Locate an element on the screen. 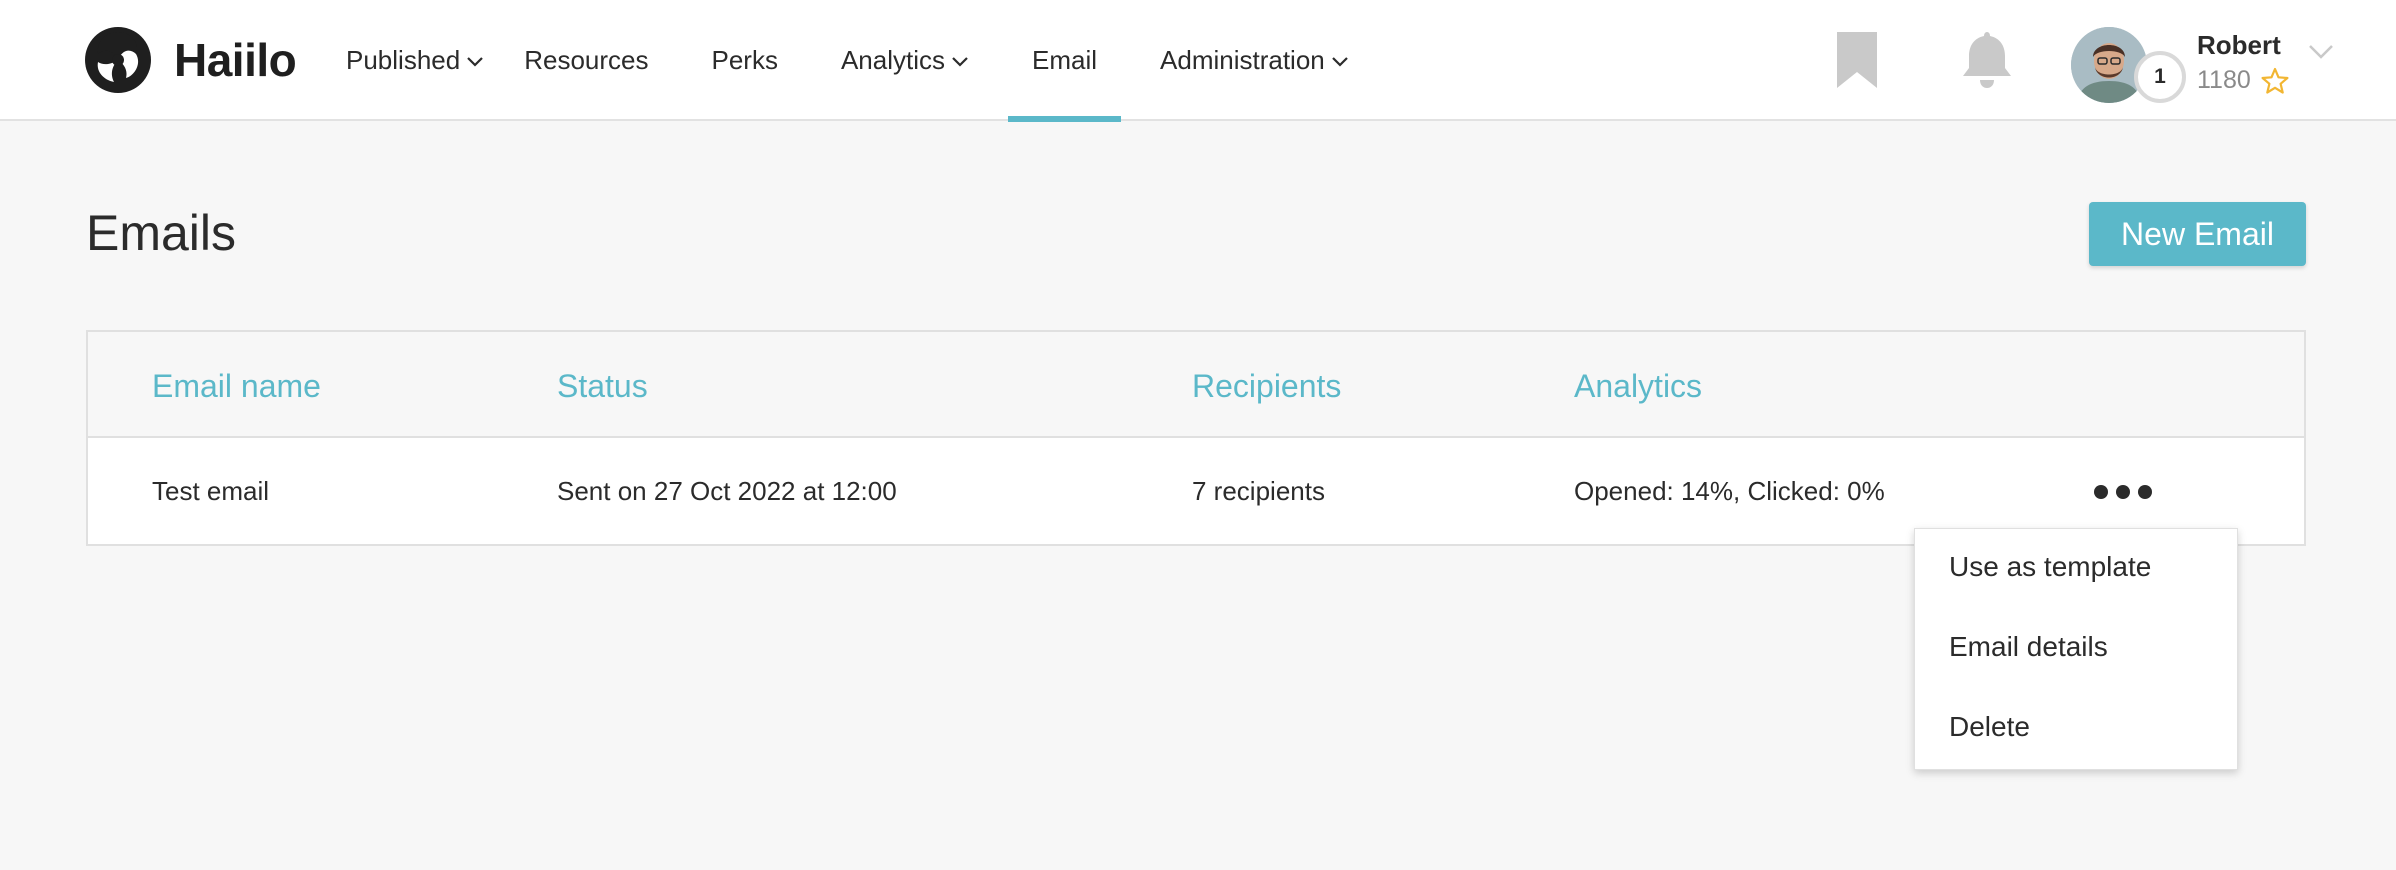 This screenshot has height=870, width=2396. new-email-button: New Email is located at coordinates (2197, 234).